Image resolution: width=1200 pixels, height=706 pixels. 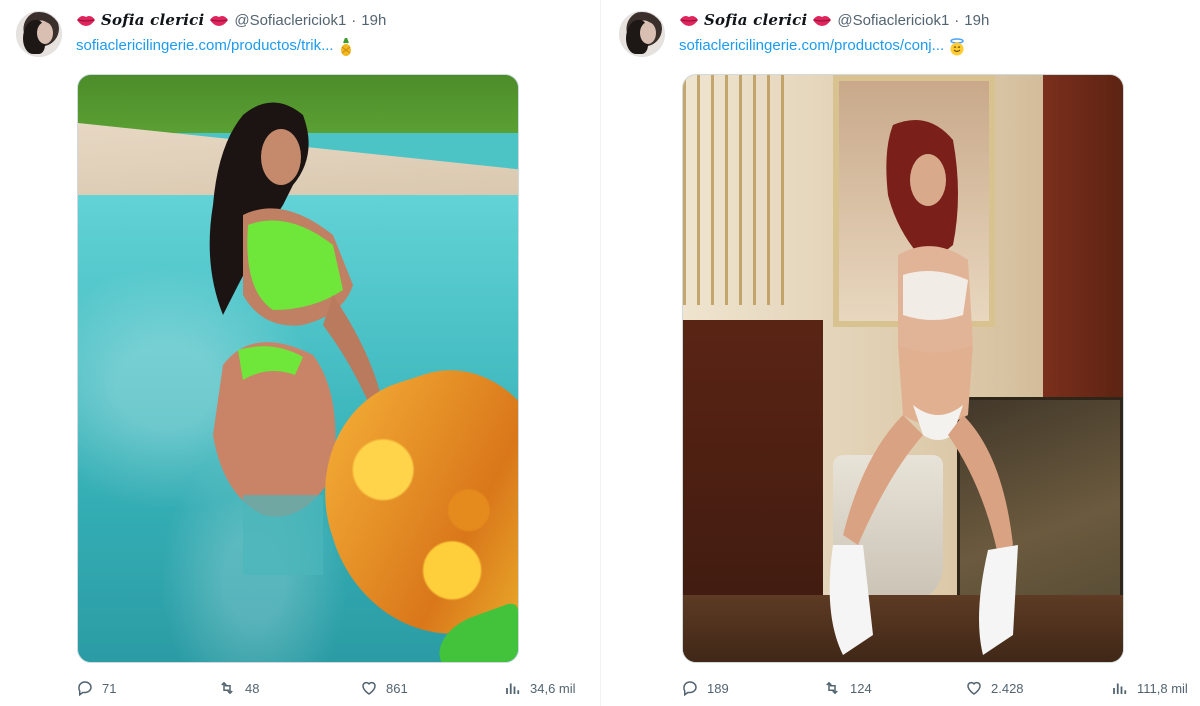 I want to click on reply-button: 71, so click(x=96, y=688).